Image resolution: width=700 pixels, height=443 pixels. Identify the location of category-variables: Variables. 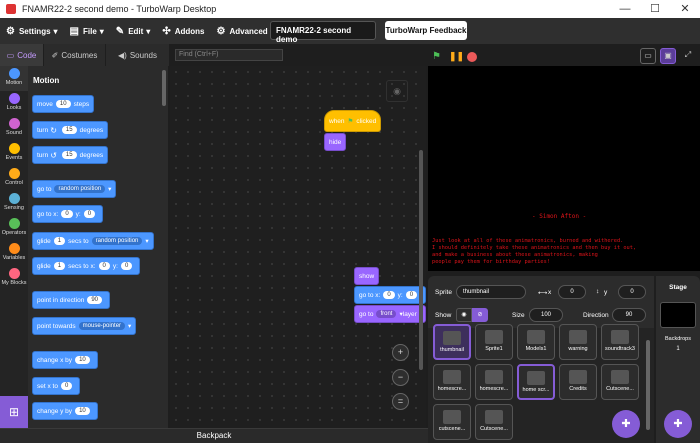
(14, 253).